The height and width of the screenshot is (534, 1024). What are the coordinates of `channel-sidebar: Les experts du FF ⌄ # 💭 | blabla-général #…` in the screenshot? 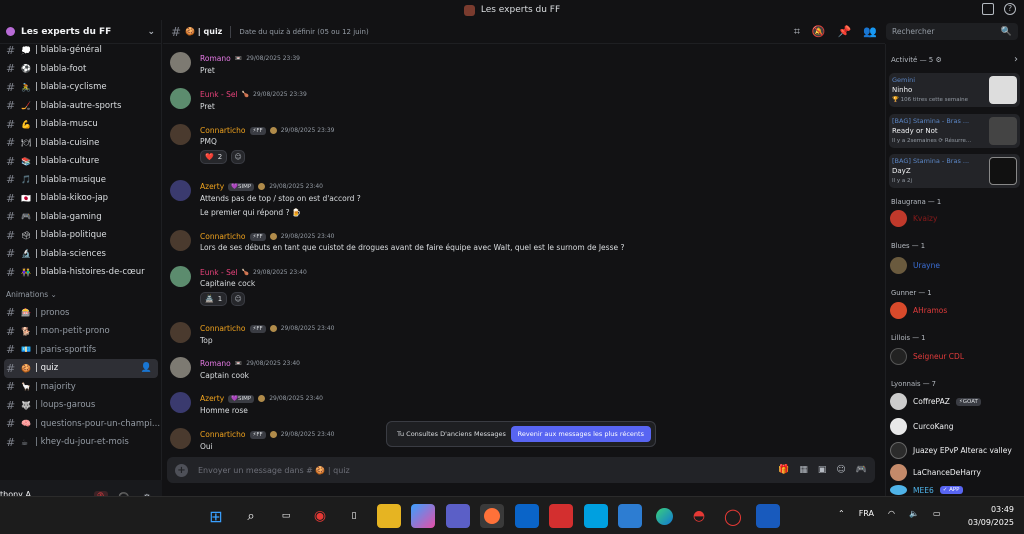 It's located at (81, 268).